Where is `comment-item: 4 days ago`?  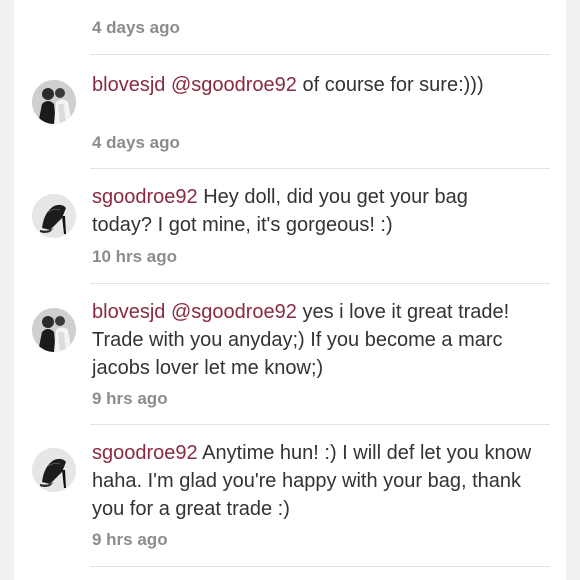 comment-item: 4 days ago is located at coordinates (290, 27).